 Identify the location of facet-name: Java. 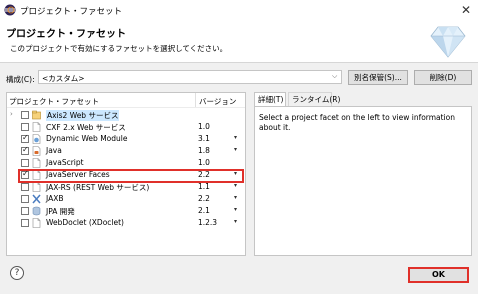
(54, 150).